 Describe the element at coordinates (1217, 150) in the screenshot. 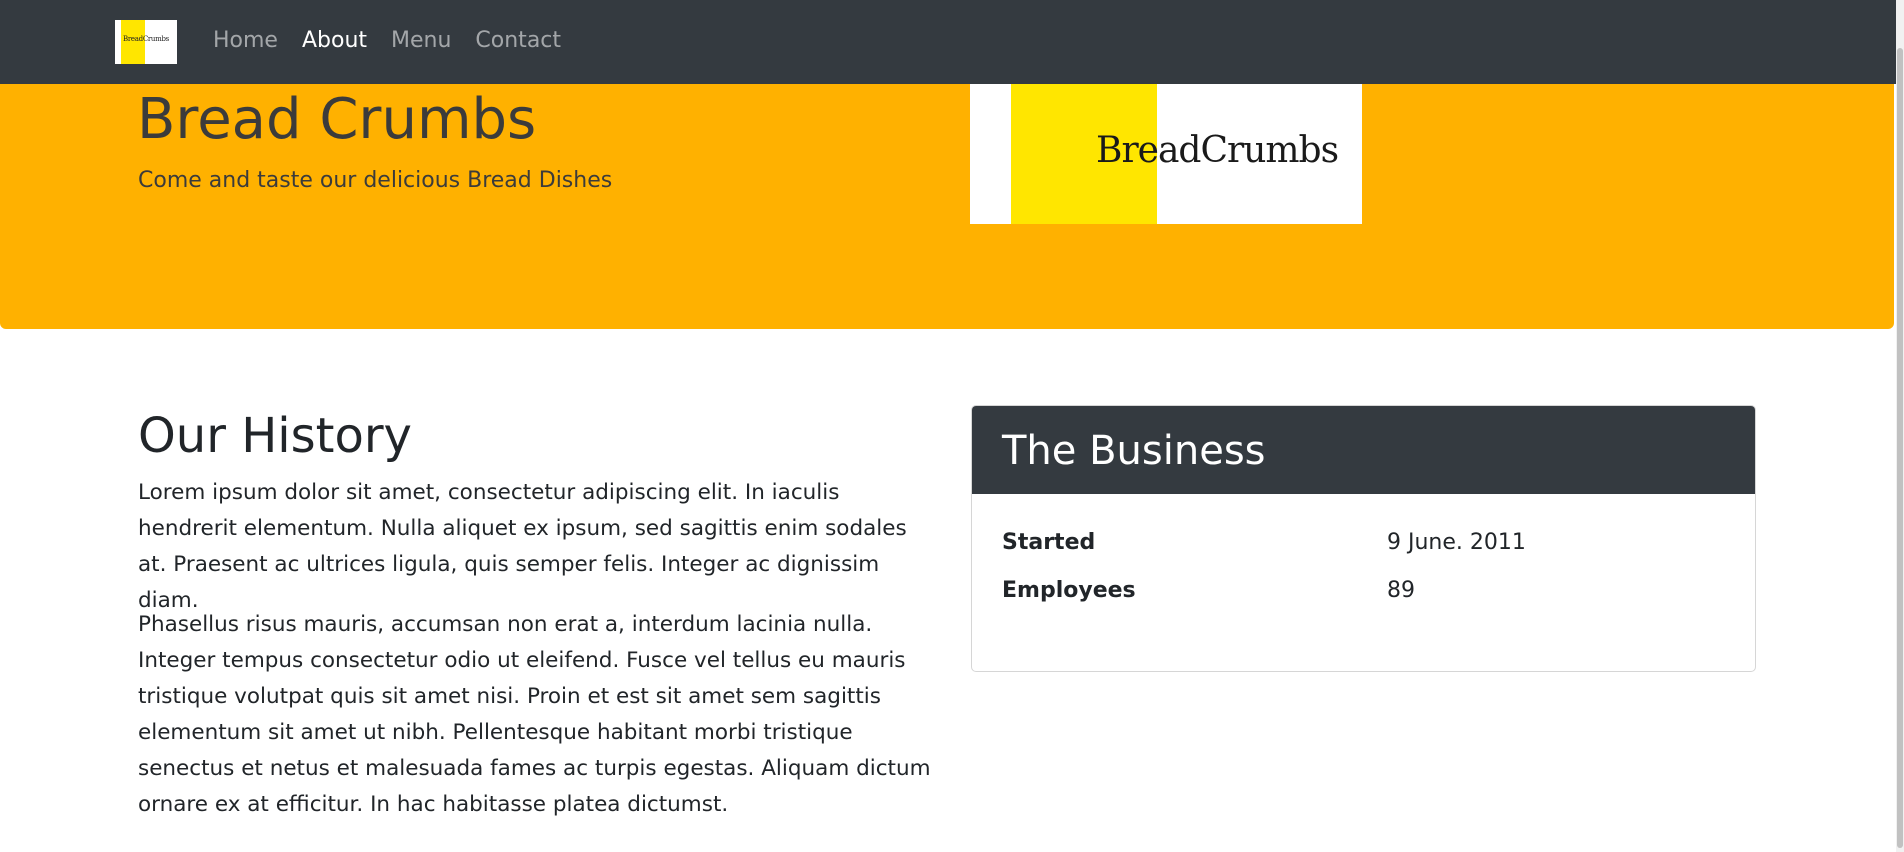

I see `hero-logo-text: BreadCrumbs` at that location.